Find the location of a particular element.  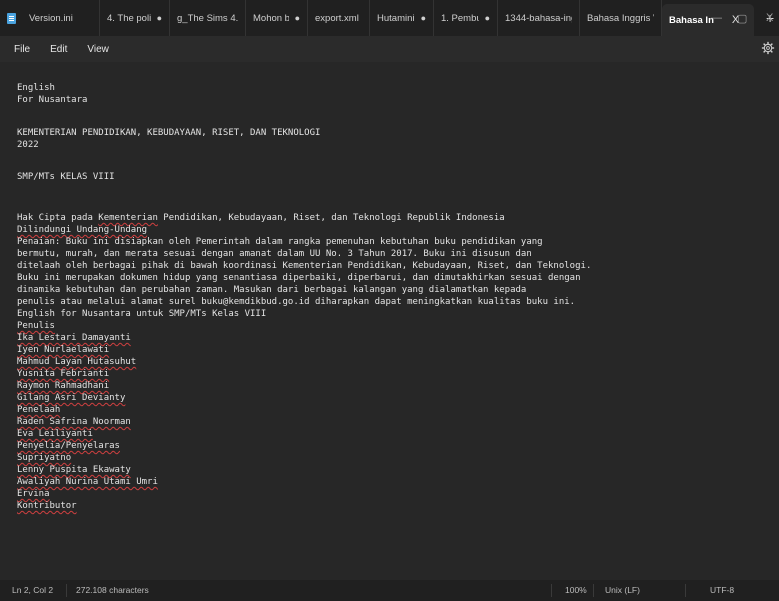

text-line: Awaliyah Nurina Utami Umri is located at coordinates (87, 482).